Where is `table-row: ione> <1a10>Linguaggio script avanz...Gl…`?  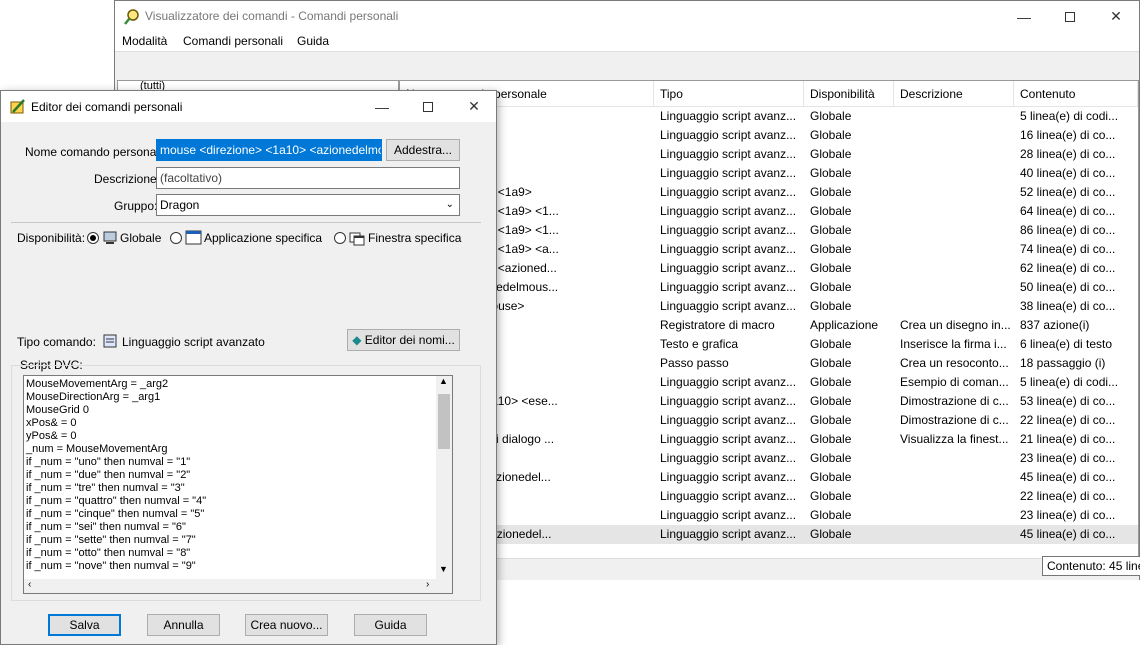 table-row: ione> <1a10>Linguaggio script avanz...Gl… is located at coordinates (769, 515).